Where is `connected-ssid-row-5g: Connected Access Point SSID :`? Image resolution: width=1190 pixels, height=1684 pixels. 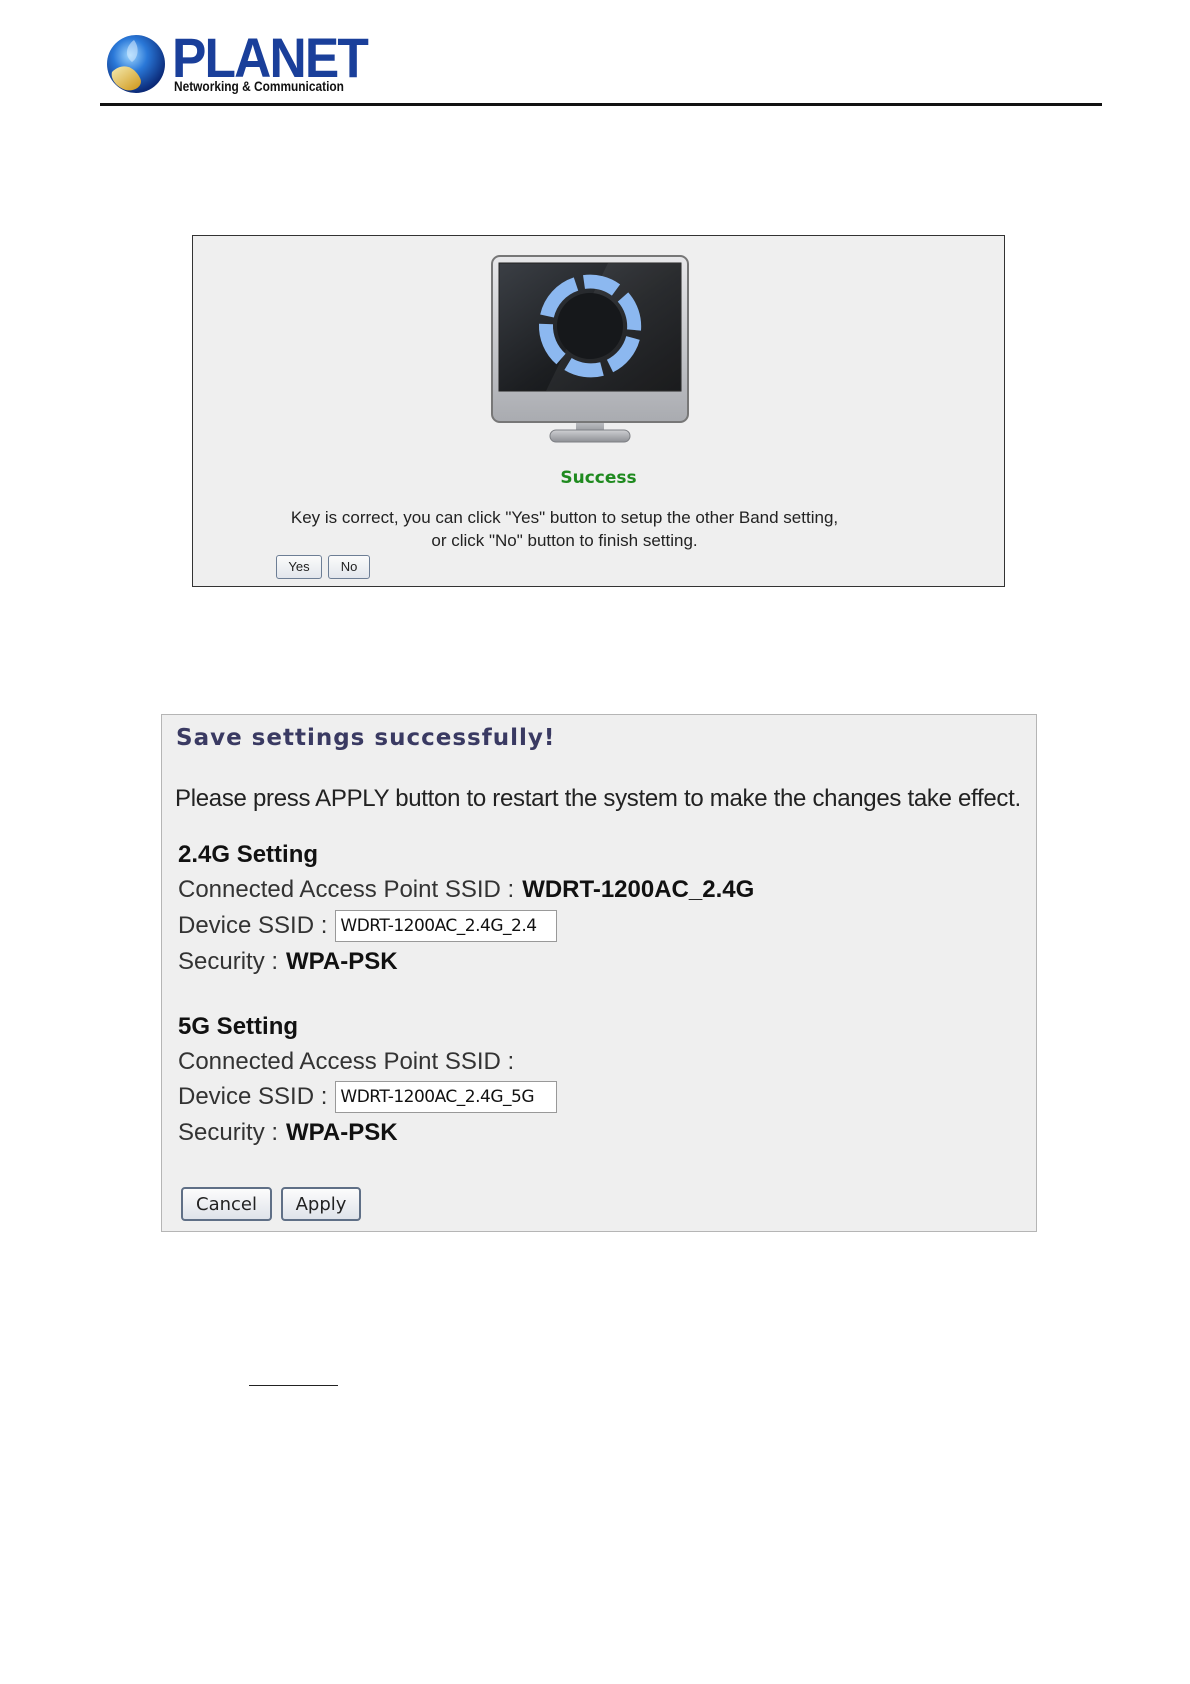 connected-ssid-row-5g: Connected Access Point SSID : is located at coordinates (350, 1062).